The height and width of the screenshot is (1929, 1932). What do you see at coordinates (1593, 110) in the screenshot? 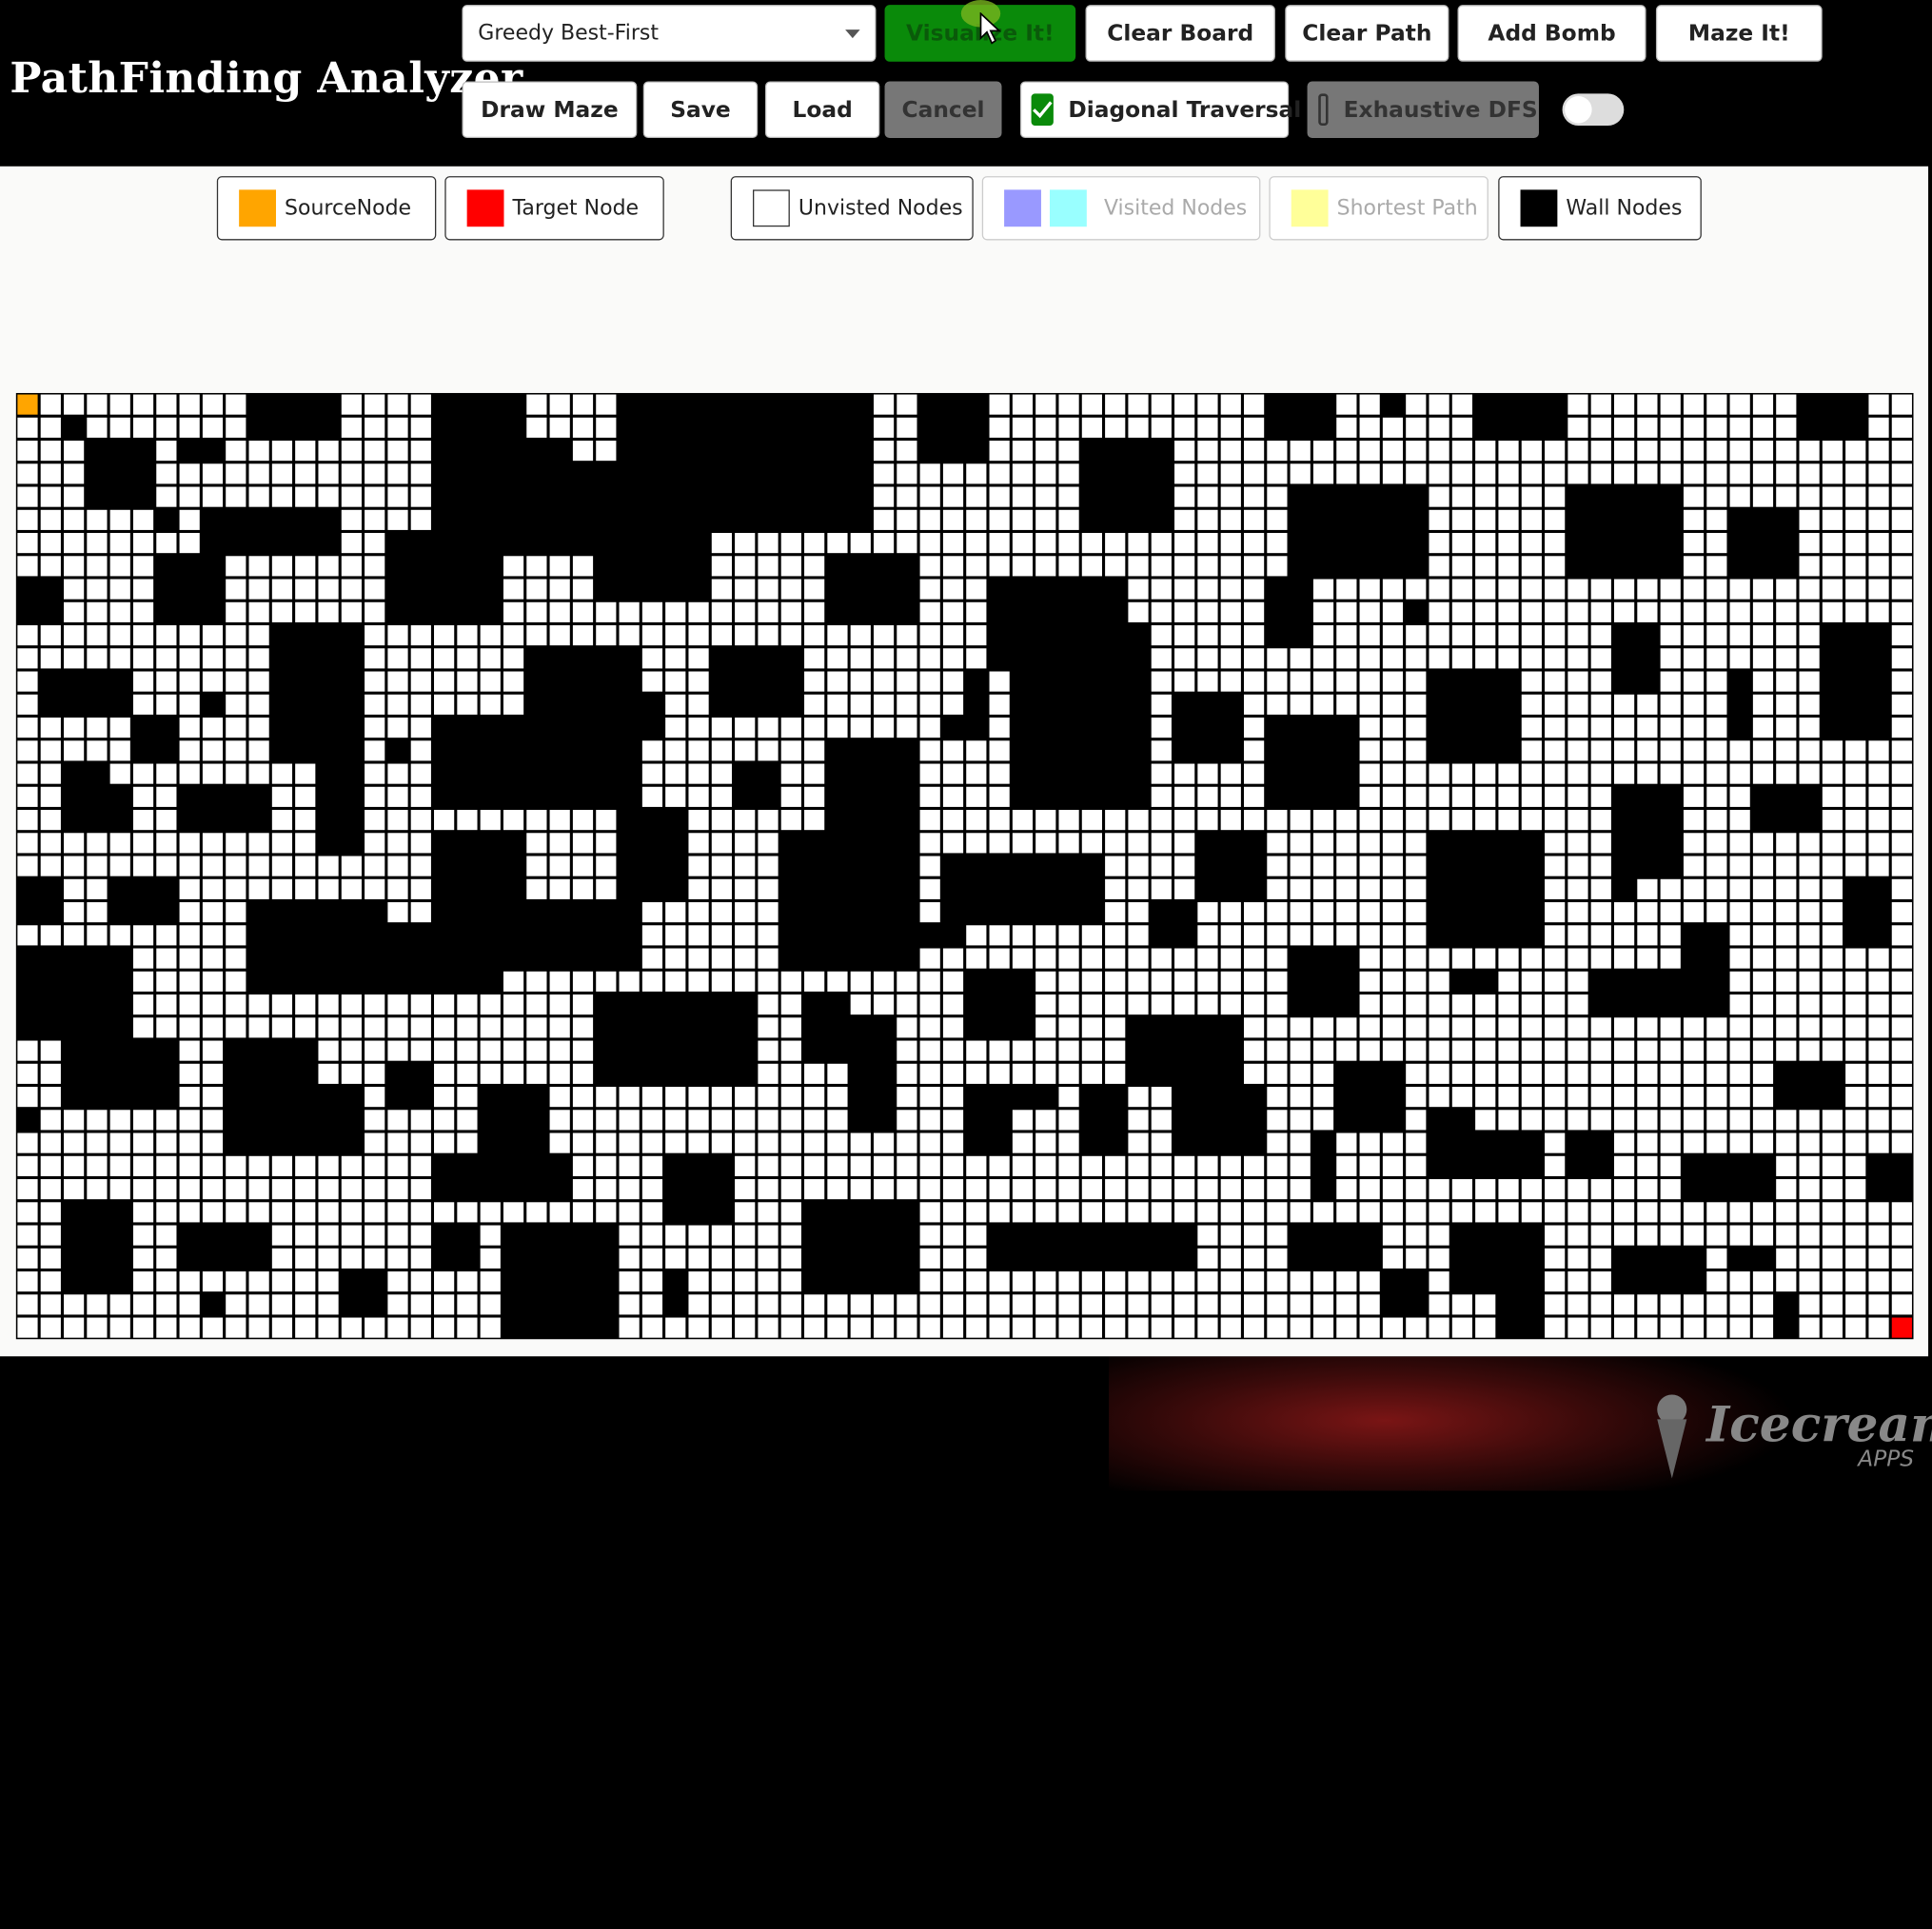
I see `theme-toggle-switch` at bounding box center [1593, 110].